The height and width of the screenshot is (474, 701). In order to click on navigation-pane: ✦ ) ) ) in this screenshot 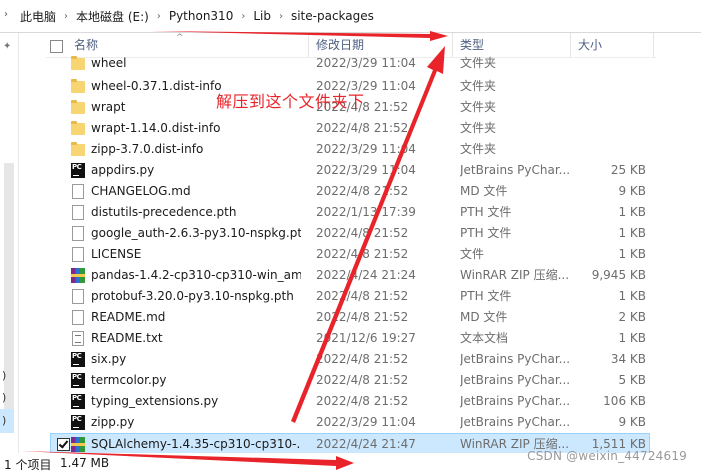, I will do `click(9, 243)`.